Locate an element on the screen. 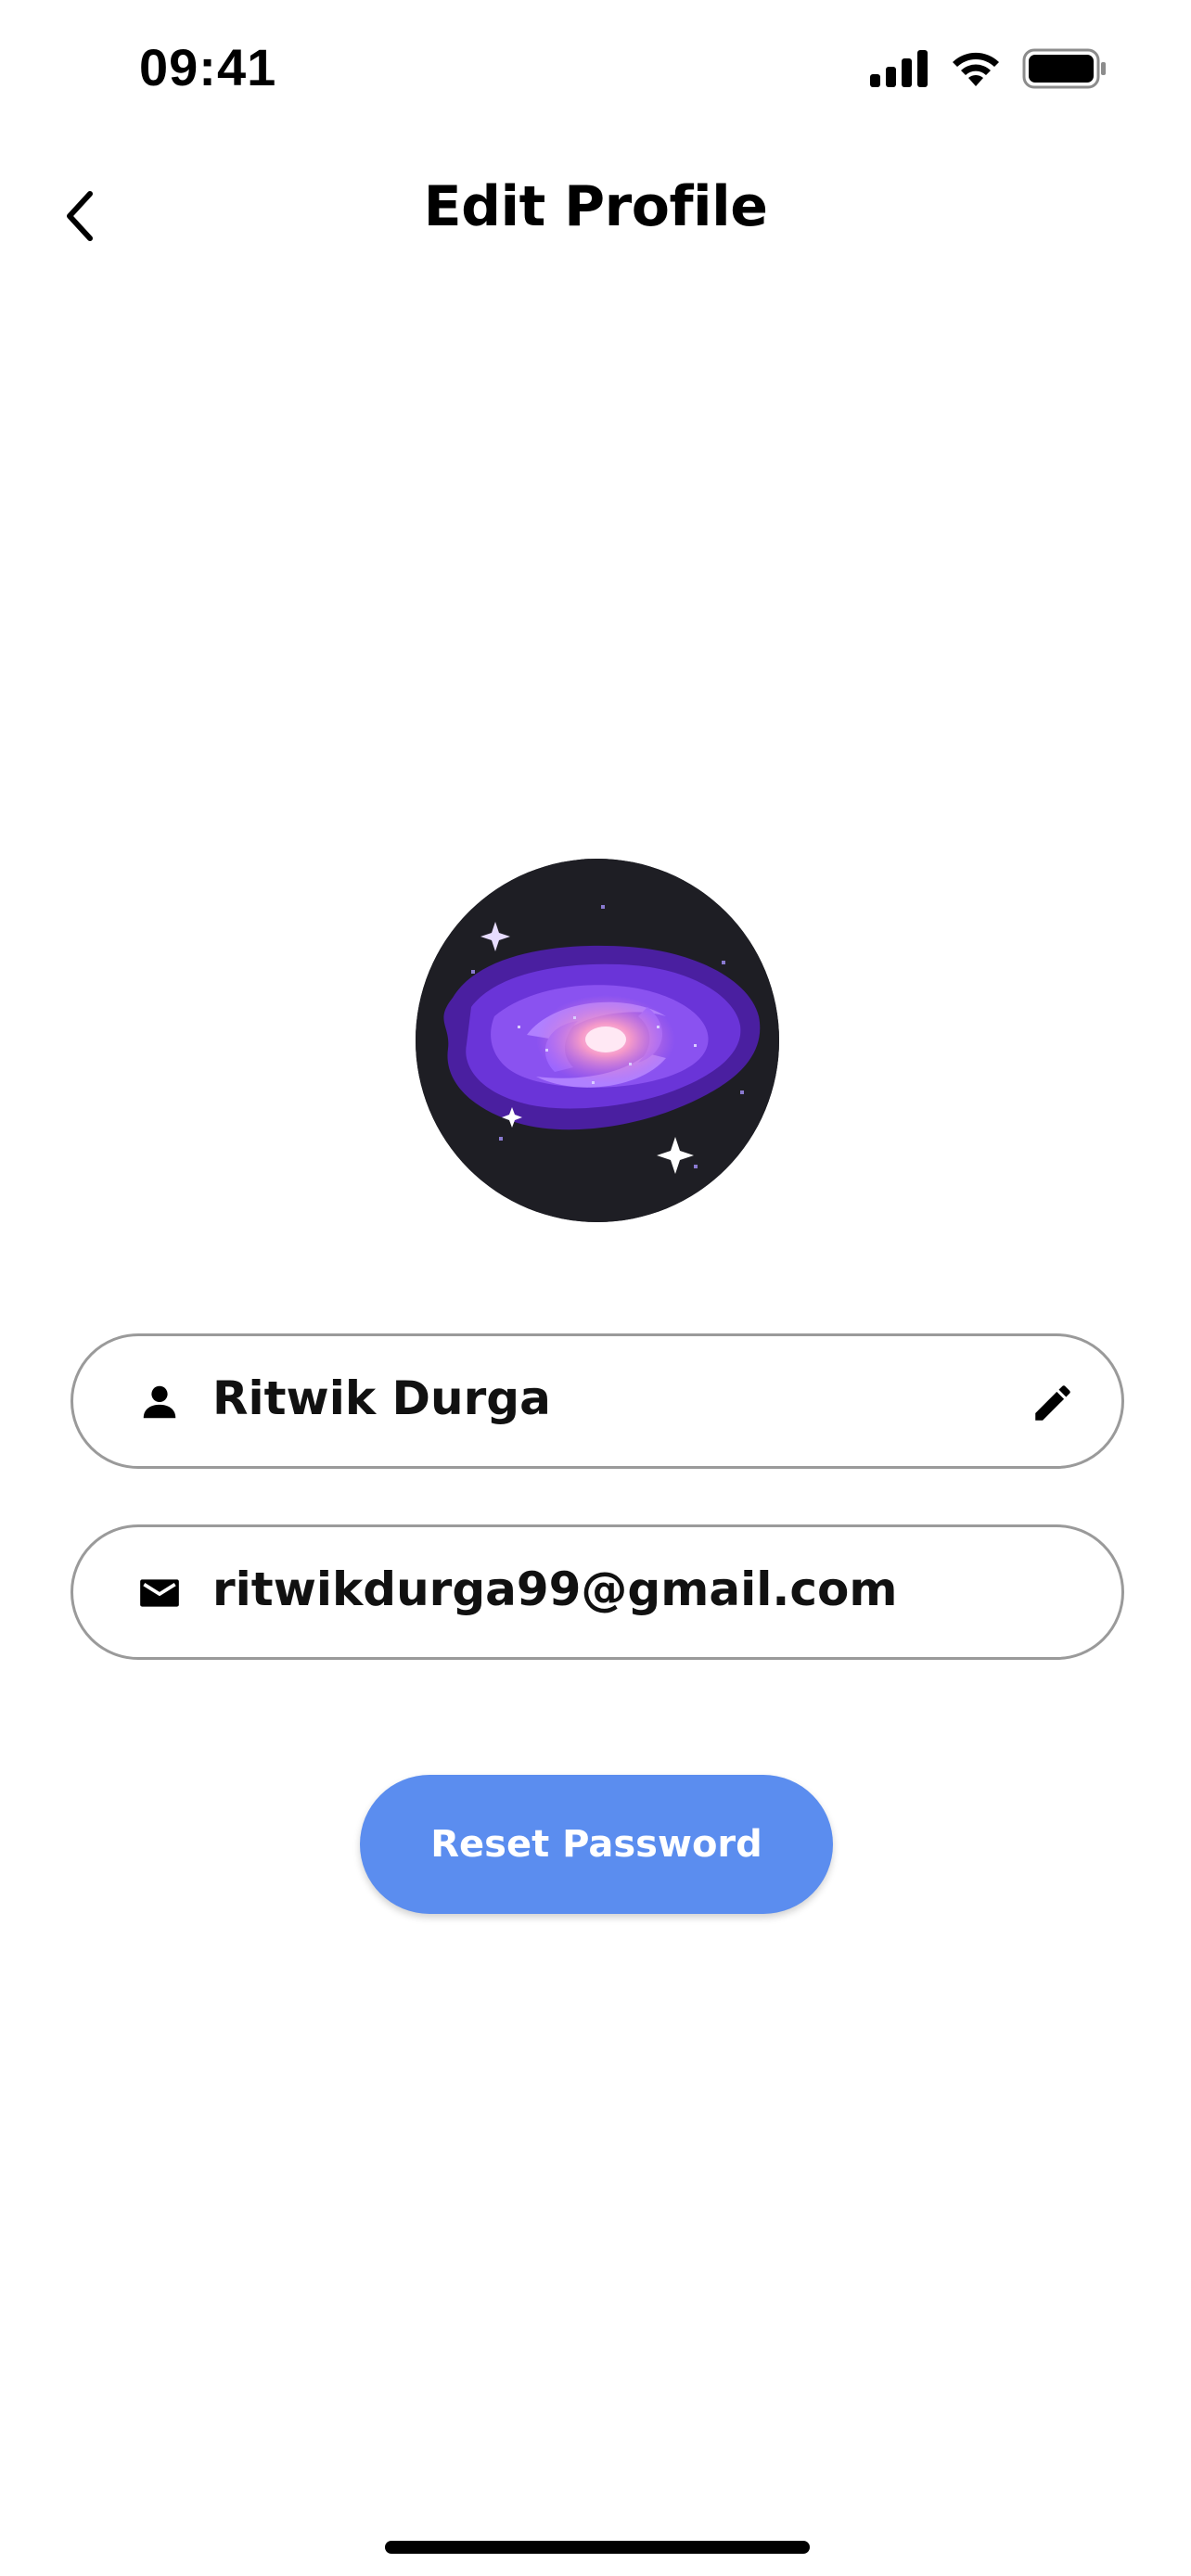  status-time: 09:41 is located at coordinates (208, 67).